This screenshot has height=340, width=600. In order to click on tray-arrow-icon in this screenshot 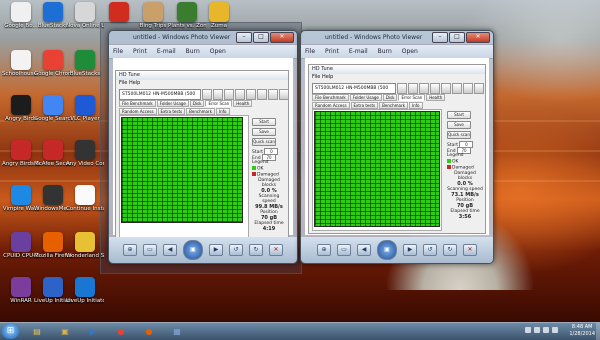, I will do `click(528, 330)`.